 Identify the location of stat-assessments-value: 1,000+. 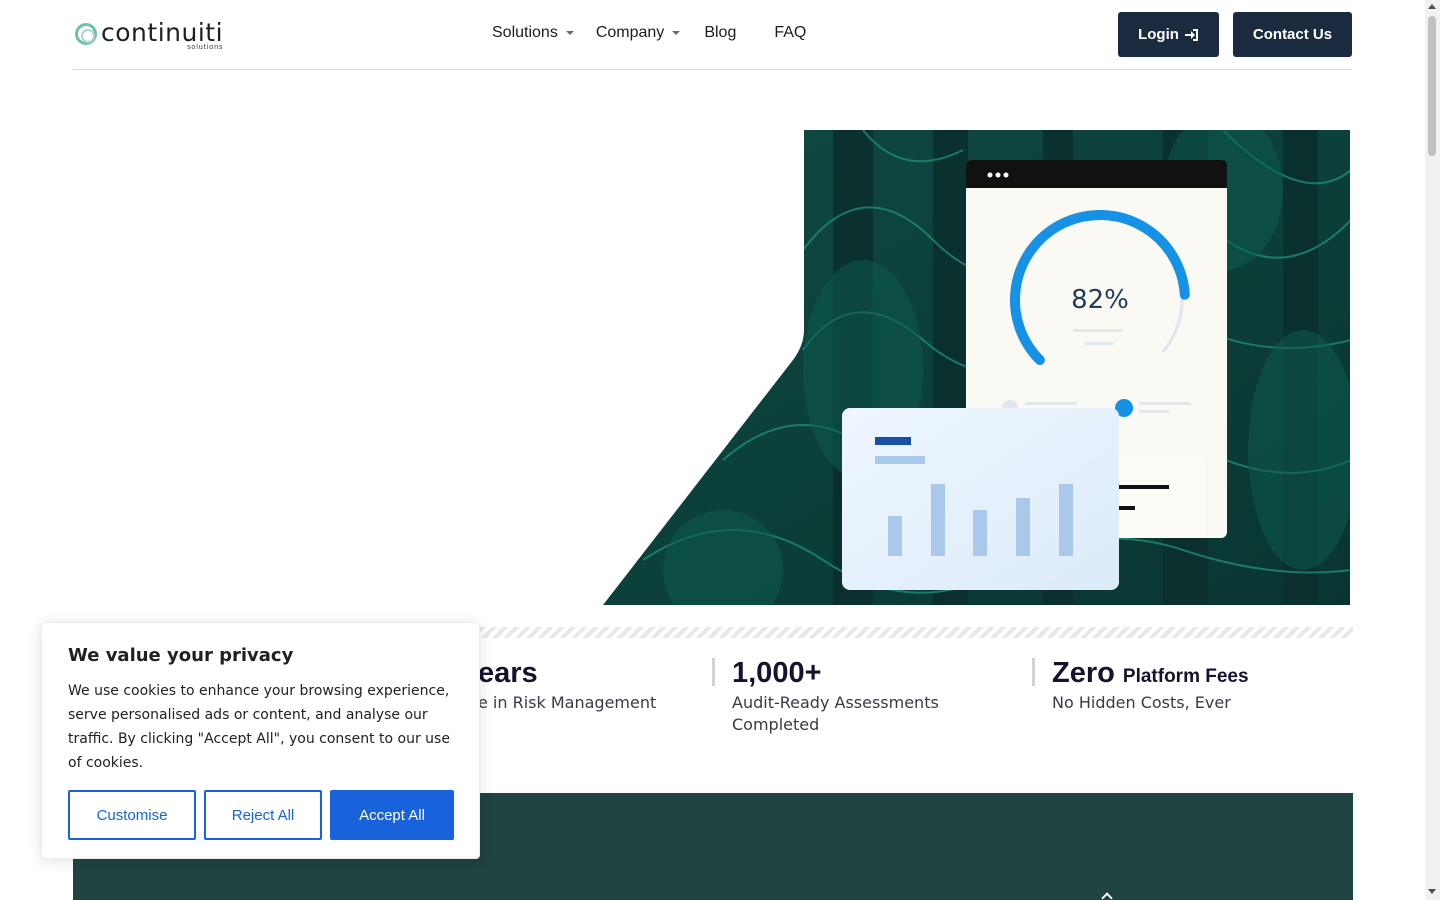
(777, 673).